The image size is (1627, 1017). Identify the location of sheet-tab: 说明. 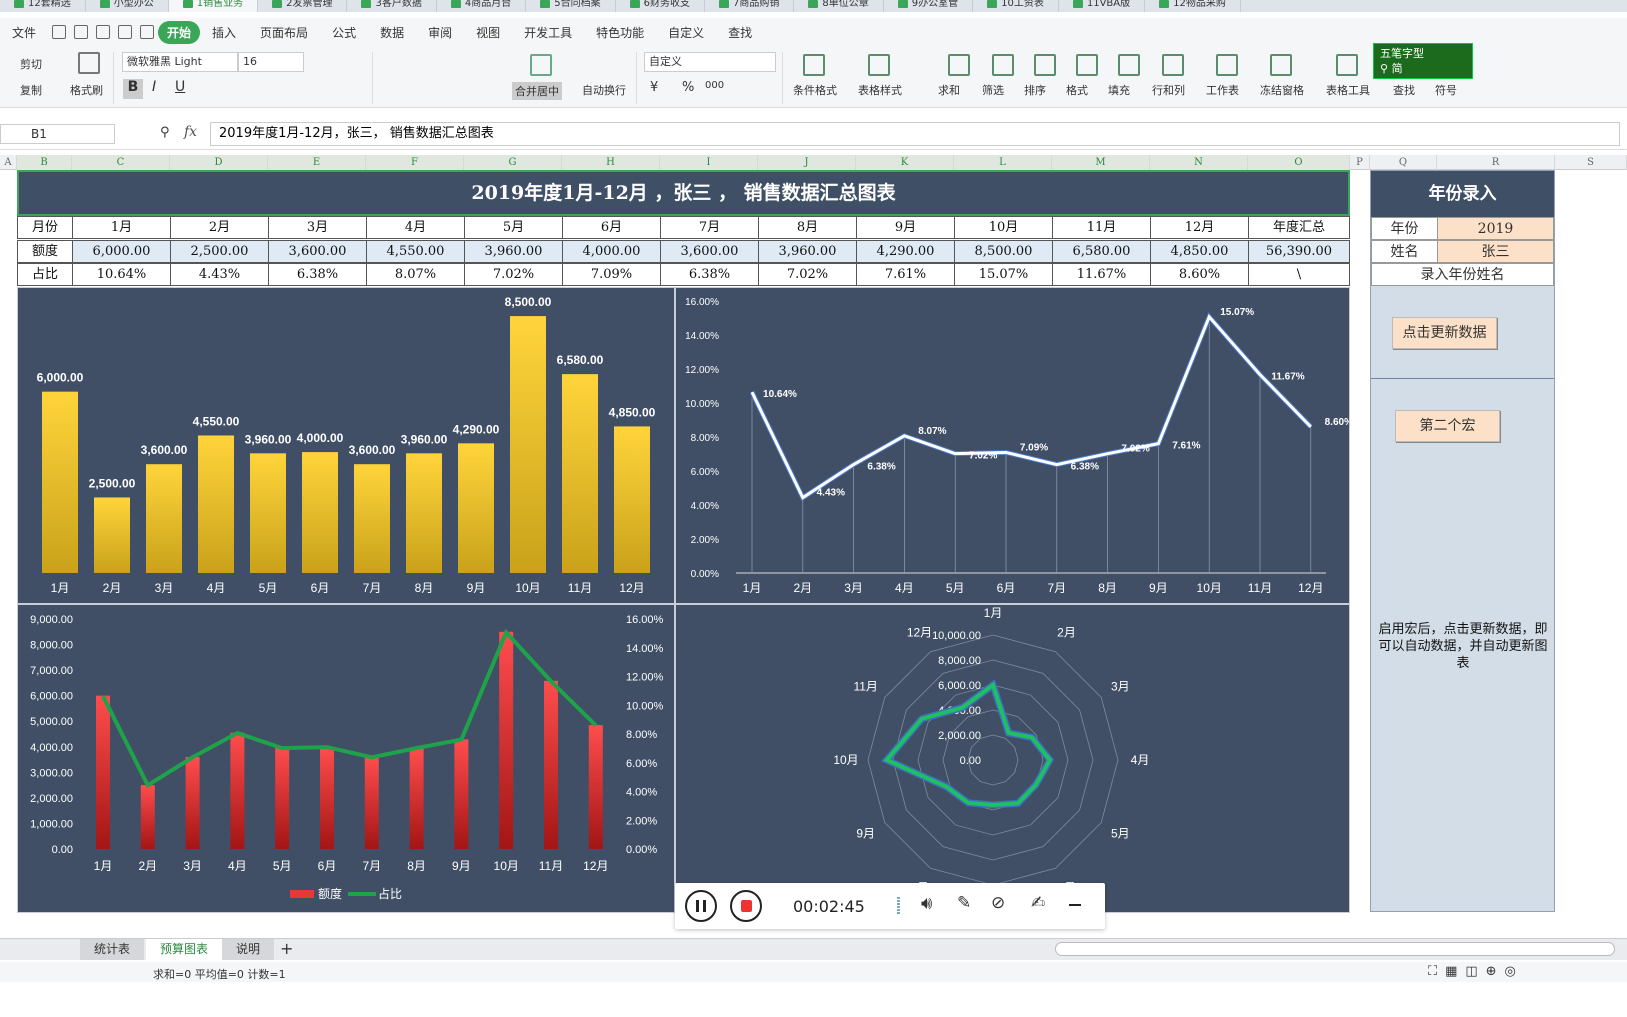
(248, 949).